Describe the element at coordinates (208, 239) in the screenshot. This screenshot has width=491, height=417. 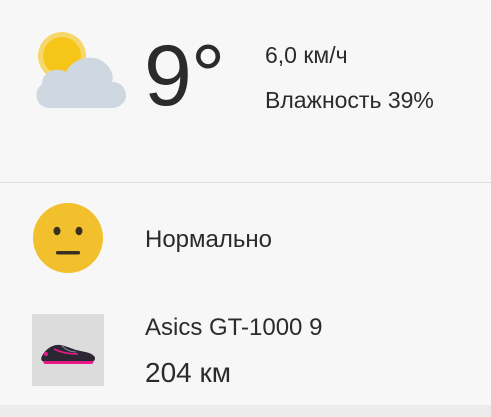
I see `feeling-label: Нормально` at that location.